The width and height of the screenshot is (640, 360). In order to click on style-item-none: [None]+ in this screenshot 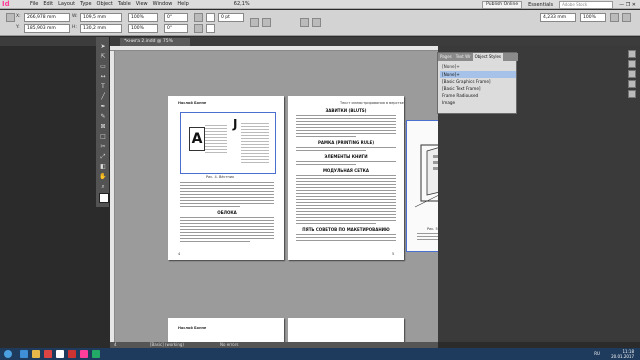, I will do `click(478, 74)`.